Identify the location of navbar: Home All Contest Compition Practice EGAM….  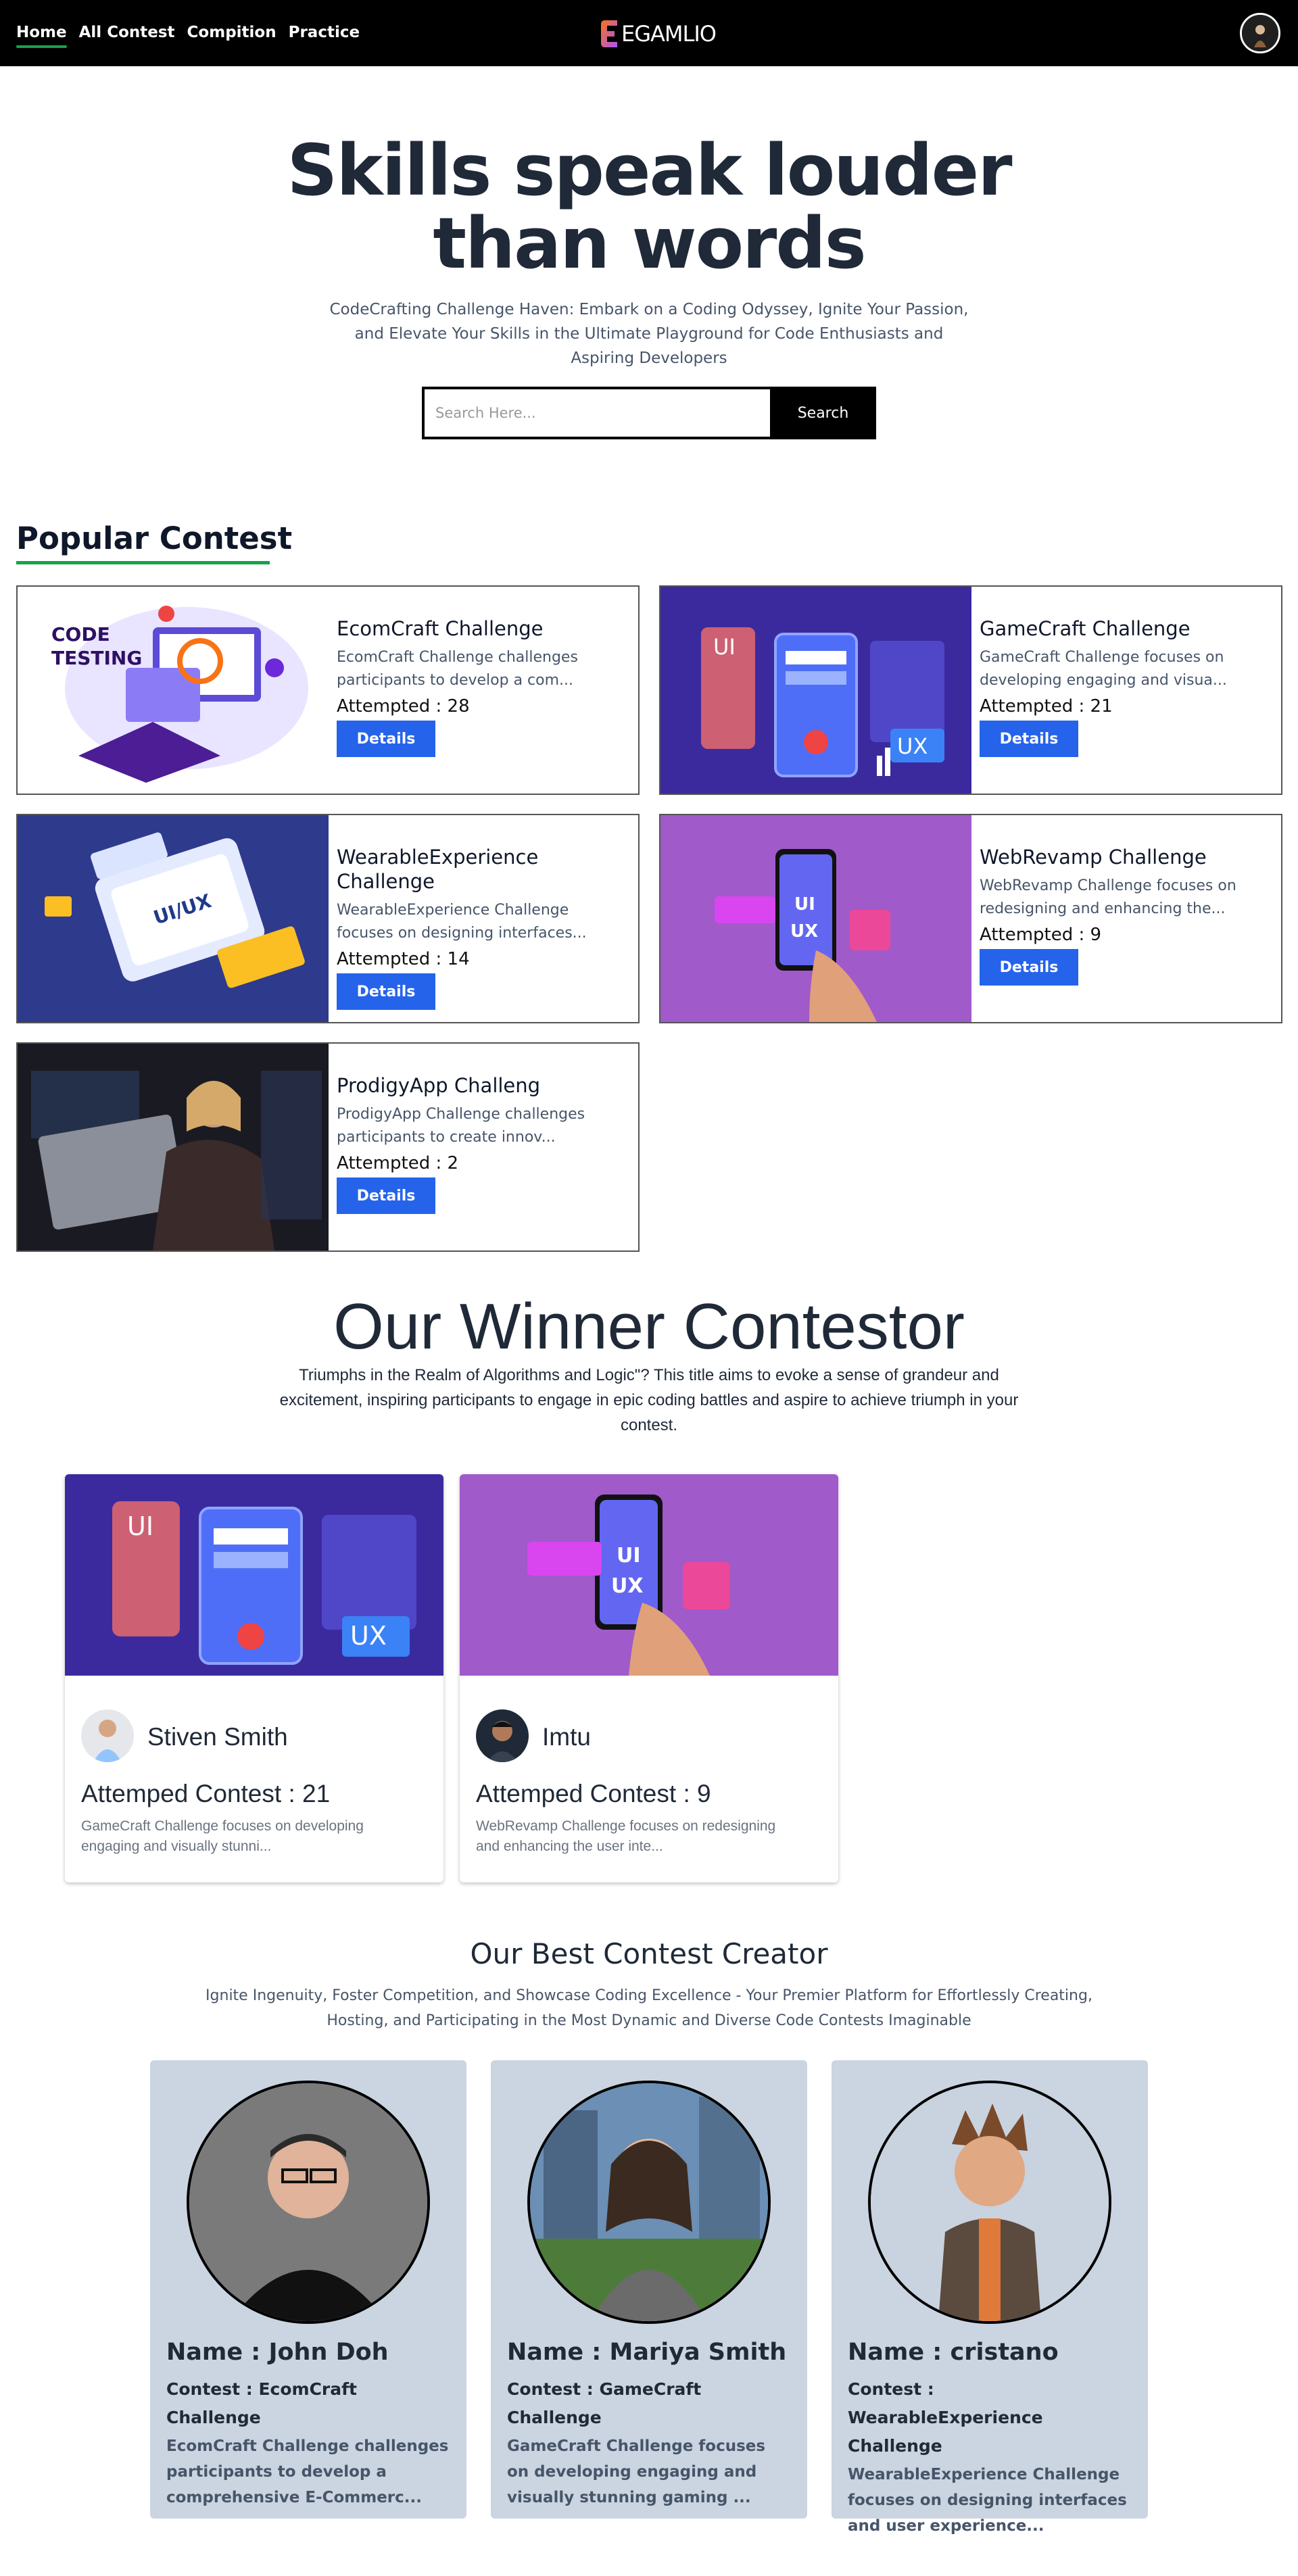
(649, 33).